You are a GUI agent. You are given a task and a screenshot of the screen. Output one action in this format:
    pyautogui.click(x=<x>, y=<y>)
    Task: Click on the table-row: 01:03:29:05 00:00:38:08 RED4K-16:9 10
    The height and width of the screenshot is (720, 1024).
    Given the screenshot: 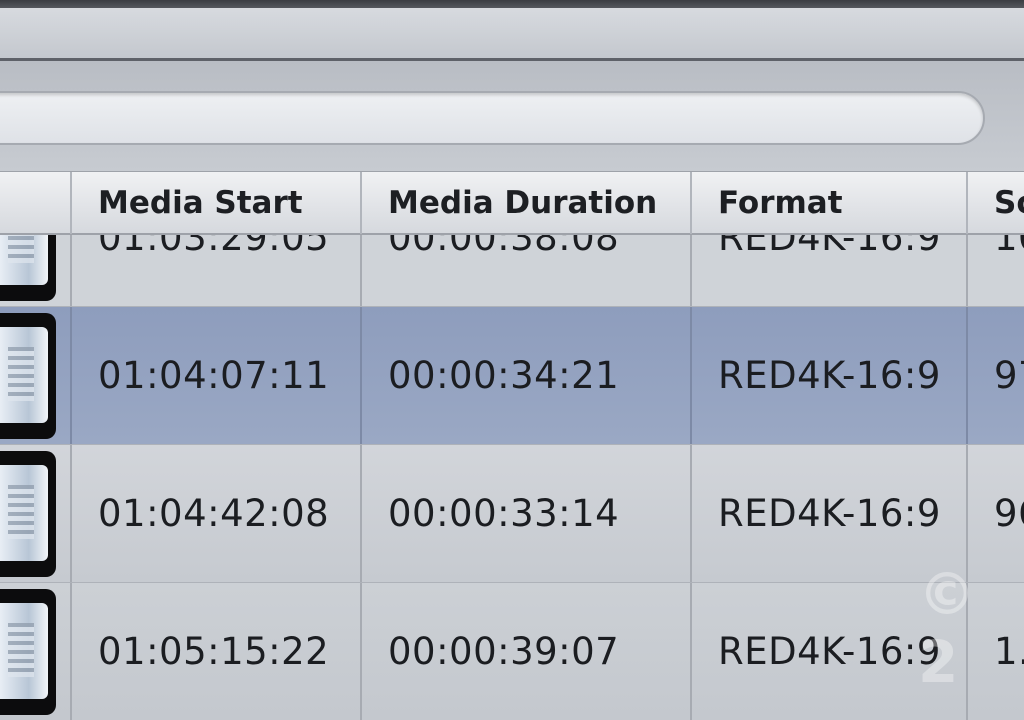 What is the action you would take?
    pyautogui.click(x=512, y=271)
    